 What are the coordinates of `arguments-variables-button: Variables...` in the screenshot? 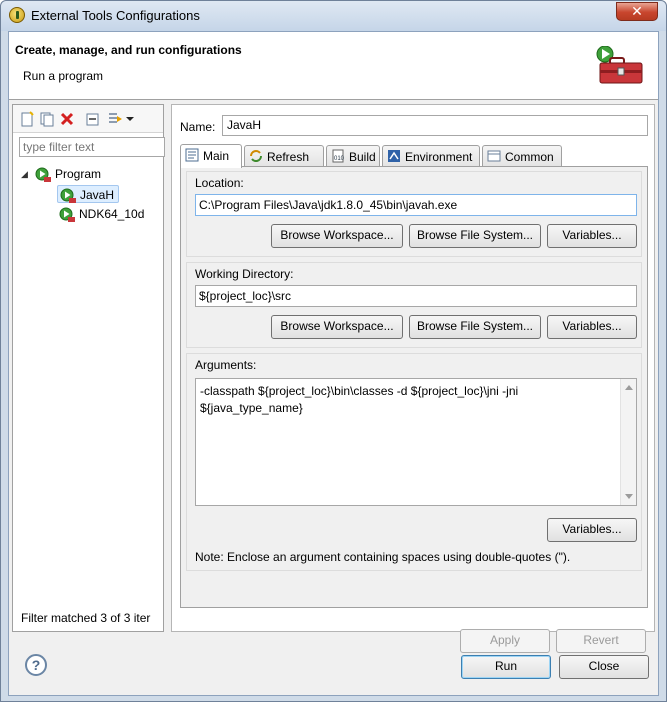 It's located at (592, 530).